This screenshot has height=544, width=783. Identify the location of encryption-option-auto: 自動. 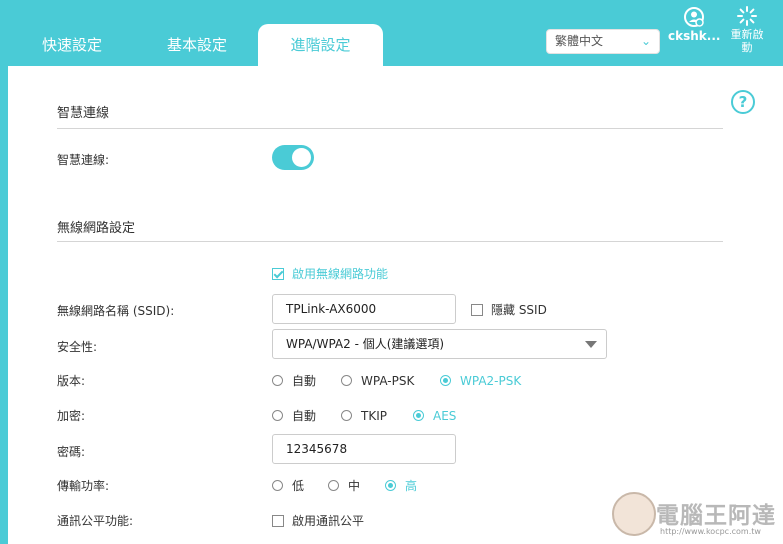
(306, 415).